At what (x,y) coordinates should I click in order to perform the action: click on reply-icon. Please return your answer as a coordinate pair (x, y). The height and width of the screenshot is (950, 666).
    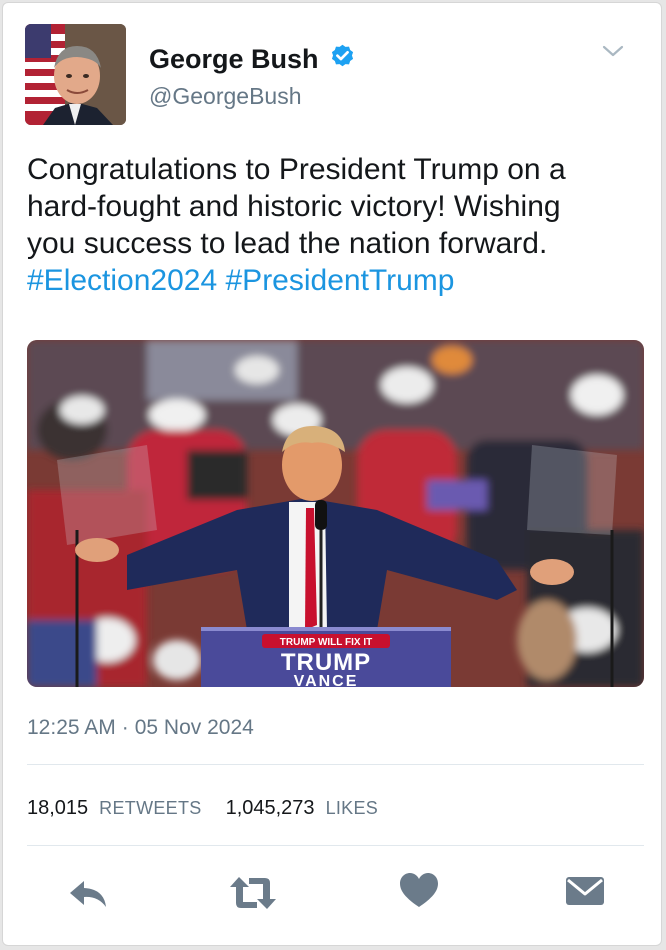
    Looking at the image, I should click on (88, 895).